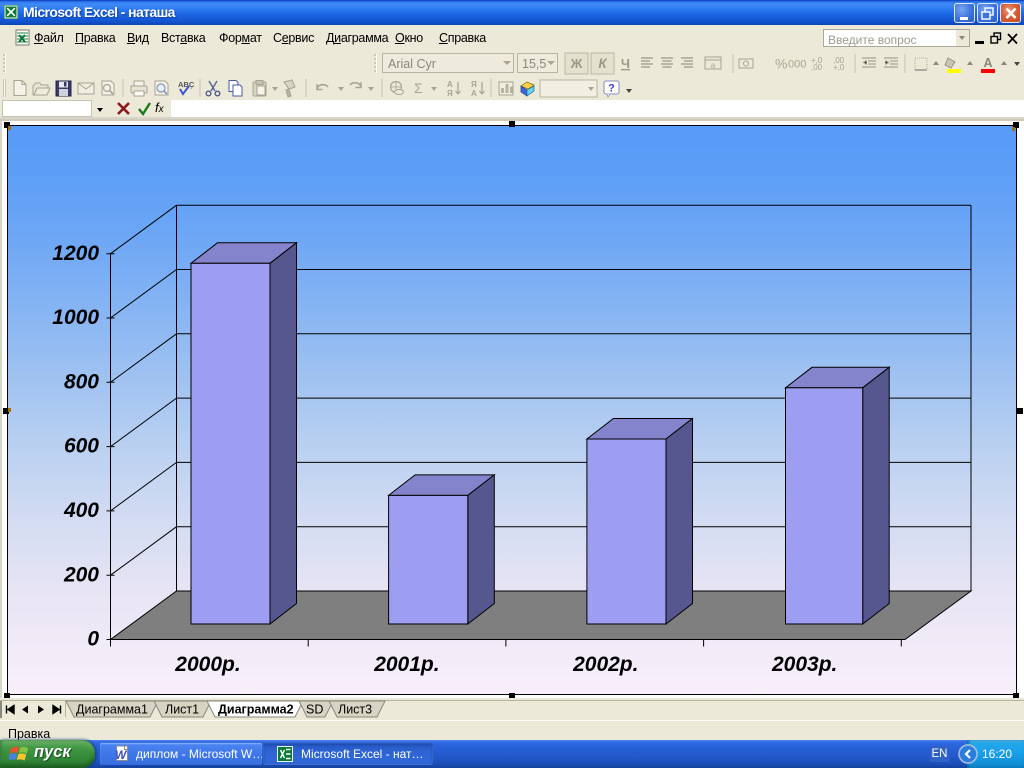 The image size is (1024, 768). What do you see at coordinates (314, 710) in the screenshot?
I see `svg-text: SD` at bounding box center [314, 710].